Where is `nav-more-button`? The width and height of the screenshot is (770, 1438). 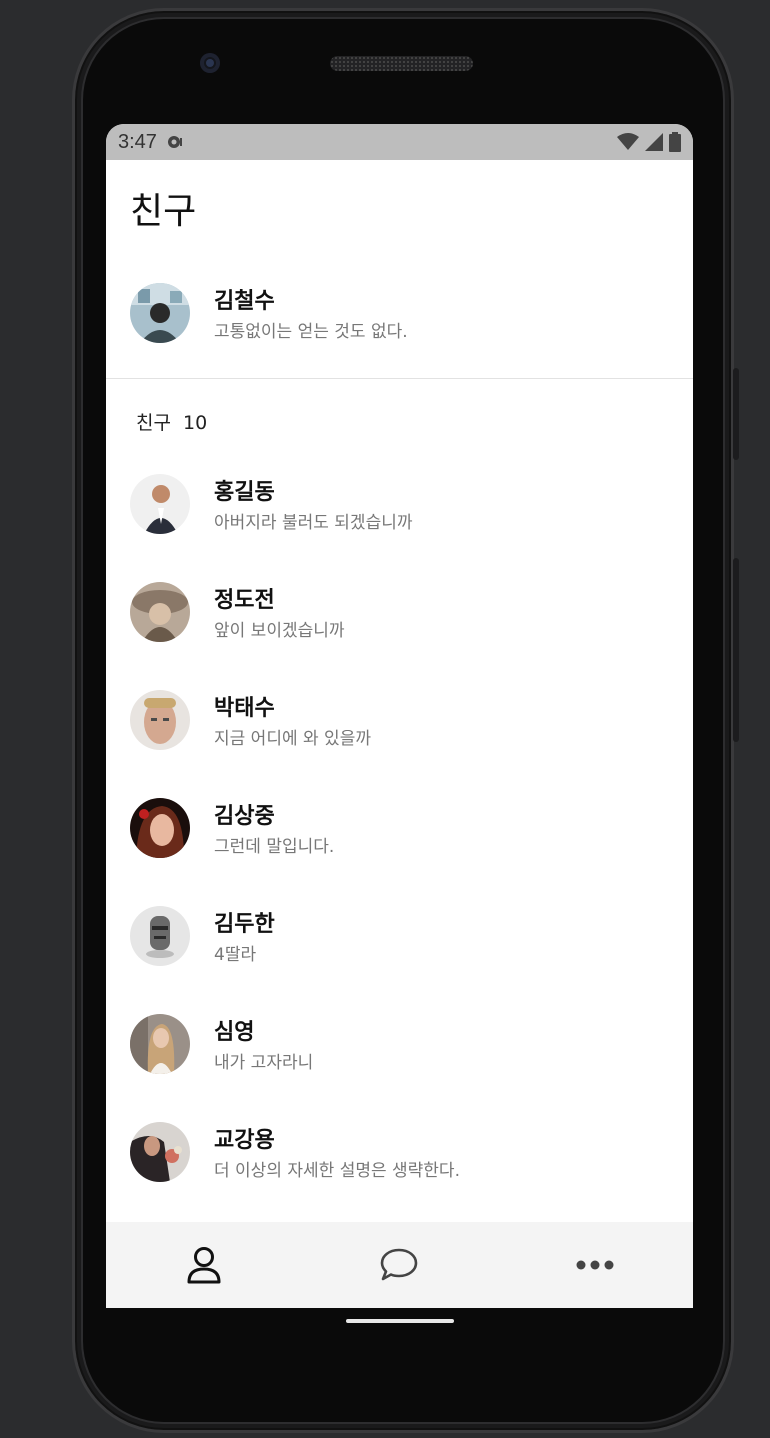
nav-more-button is located at coordinates (595, 1265).